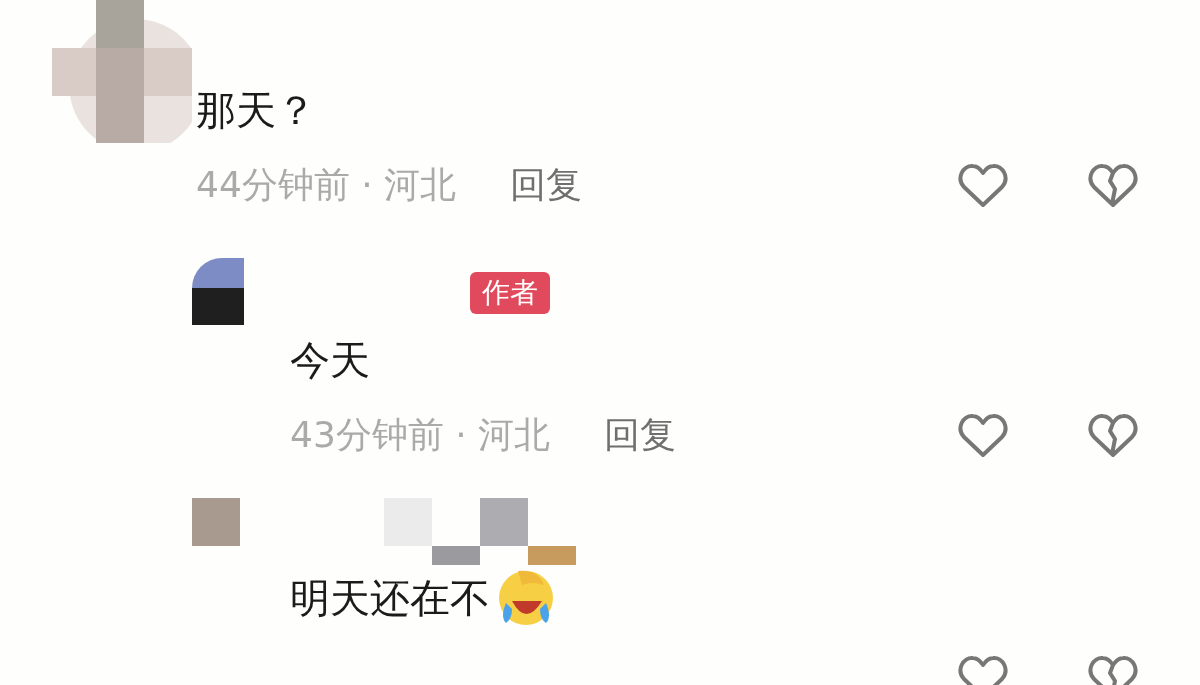 This screenshot has height=685, width=1200. What do you see at coordinates (390, 598) in the screenshot?
I see `comment-text: 明天还在不` at bounding box center [390, 598].